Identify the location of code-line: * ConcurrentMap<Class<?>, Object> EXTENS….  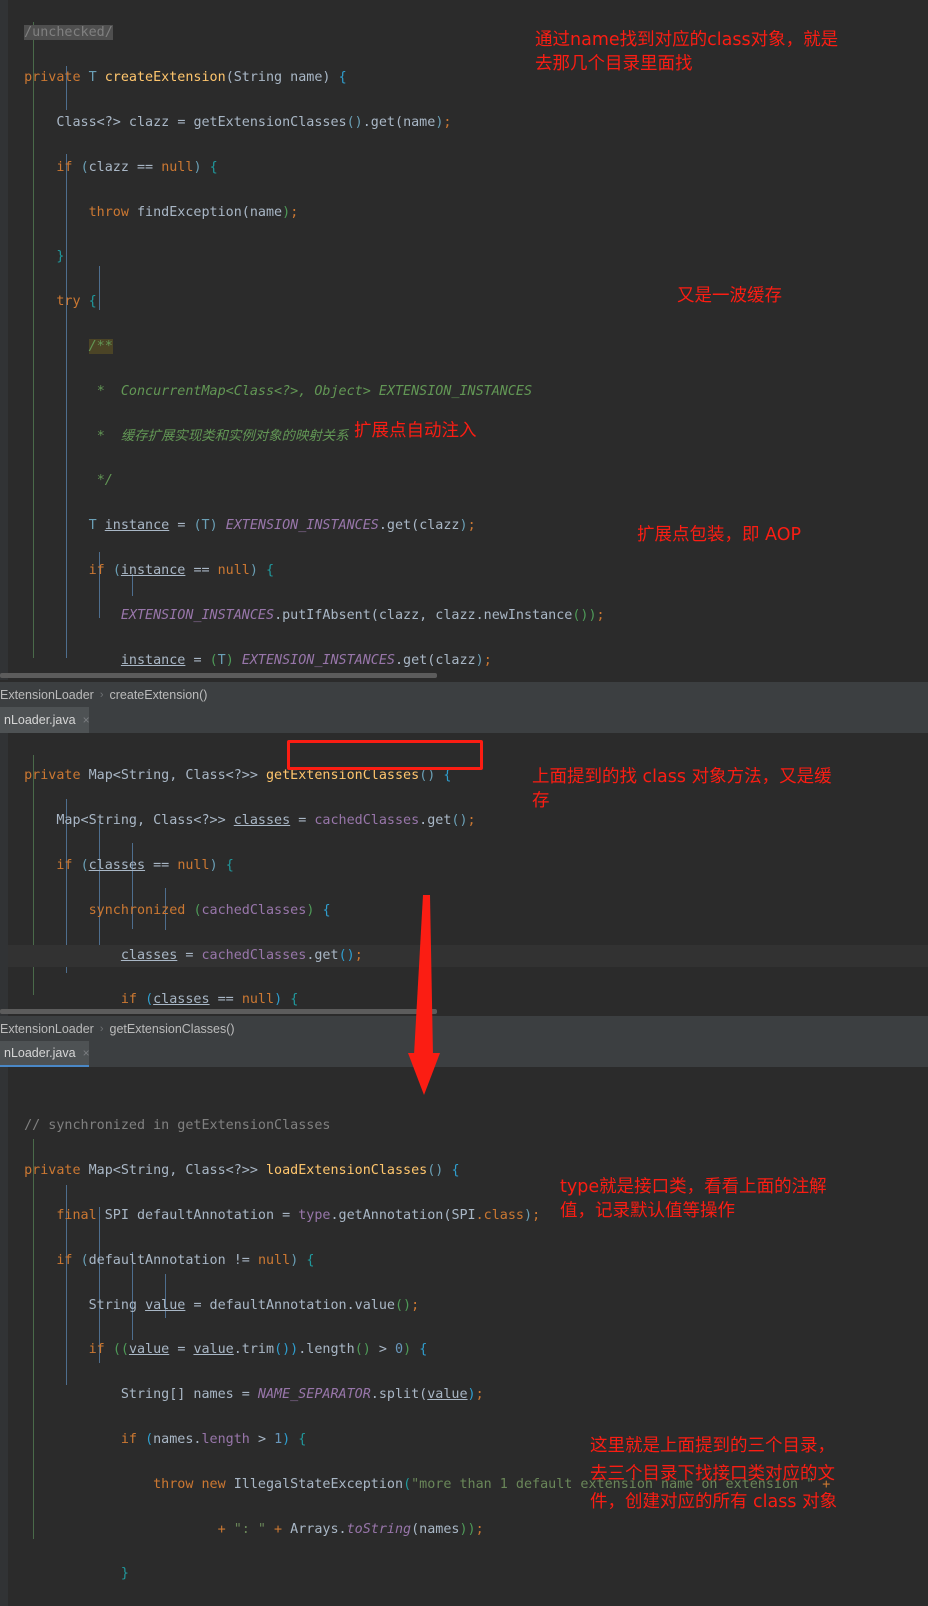
(314, 391).